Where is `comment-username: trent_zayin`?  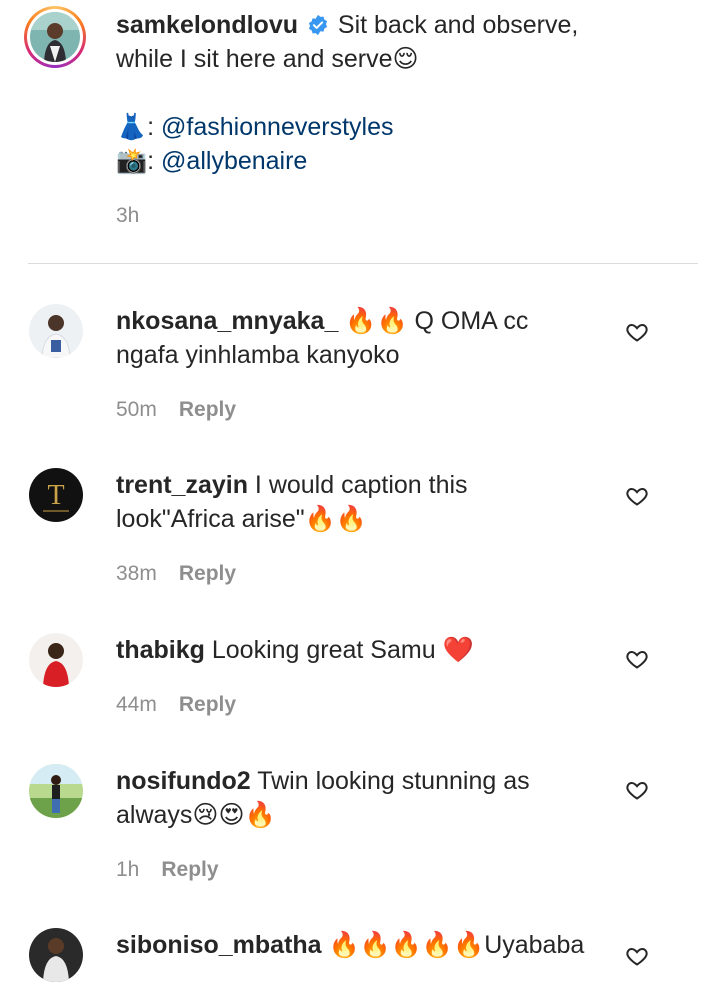 comment-username: trent_zayin is located at coordinates (182, 485).